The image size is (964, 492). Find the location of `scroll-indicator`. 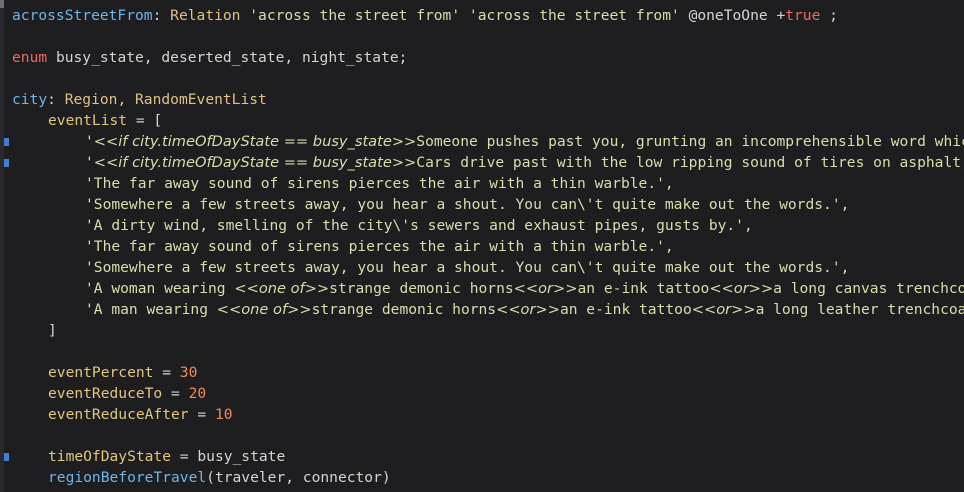

scroll-indicator is located at coordinates (2, 4).